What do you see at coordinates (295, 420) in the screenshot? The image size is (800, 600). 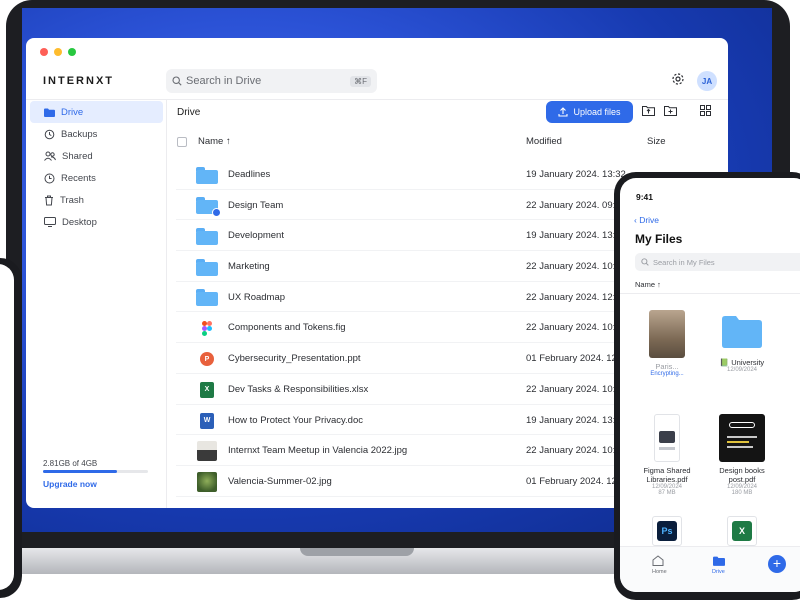 I see `file-name: How to Protect Your Privacy.doc` at bounding box center [295, 420].